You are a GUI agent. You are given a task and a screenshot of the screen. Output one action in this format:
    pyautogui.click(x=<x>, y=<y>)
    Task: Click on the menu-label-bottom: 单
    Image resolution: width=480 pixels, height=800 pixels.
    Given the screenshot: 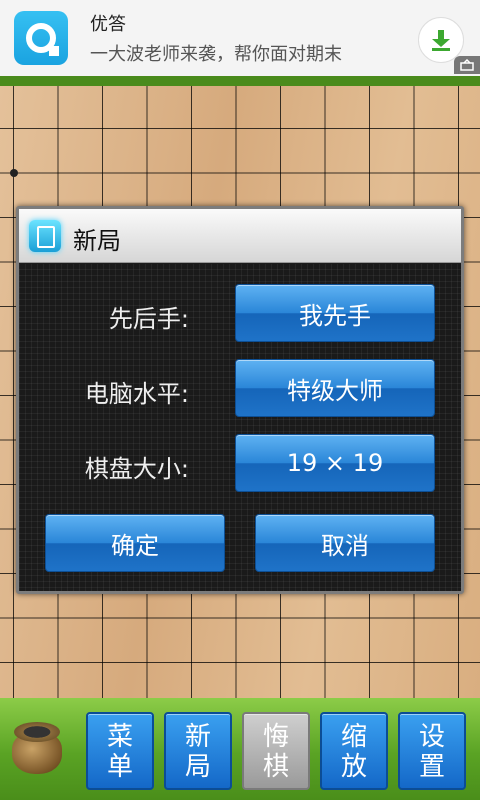 What is the action you would take?
    pyautogui.click(x=119, y=767)
    